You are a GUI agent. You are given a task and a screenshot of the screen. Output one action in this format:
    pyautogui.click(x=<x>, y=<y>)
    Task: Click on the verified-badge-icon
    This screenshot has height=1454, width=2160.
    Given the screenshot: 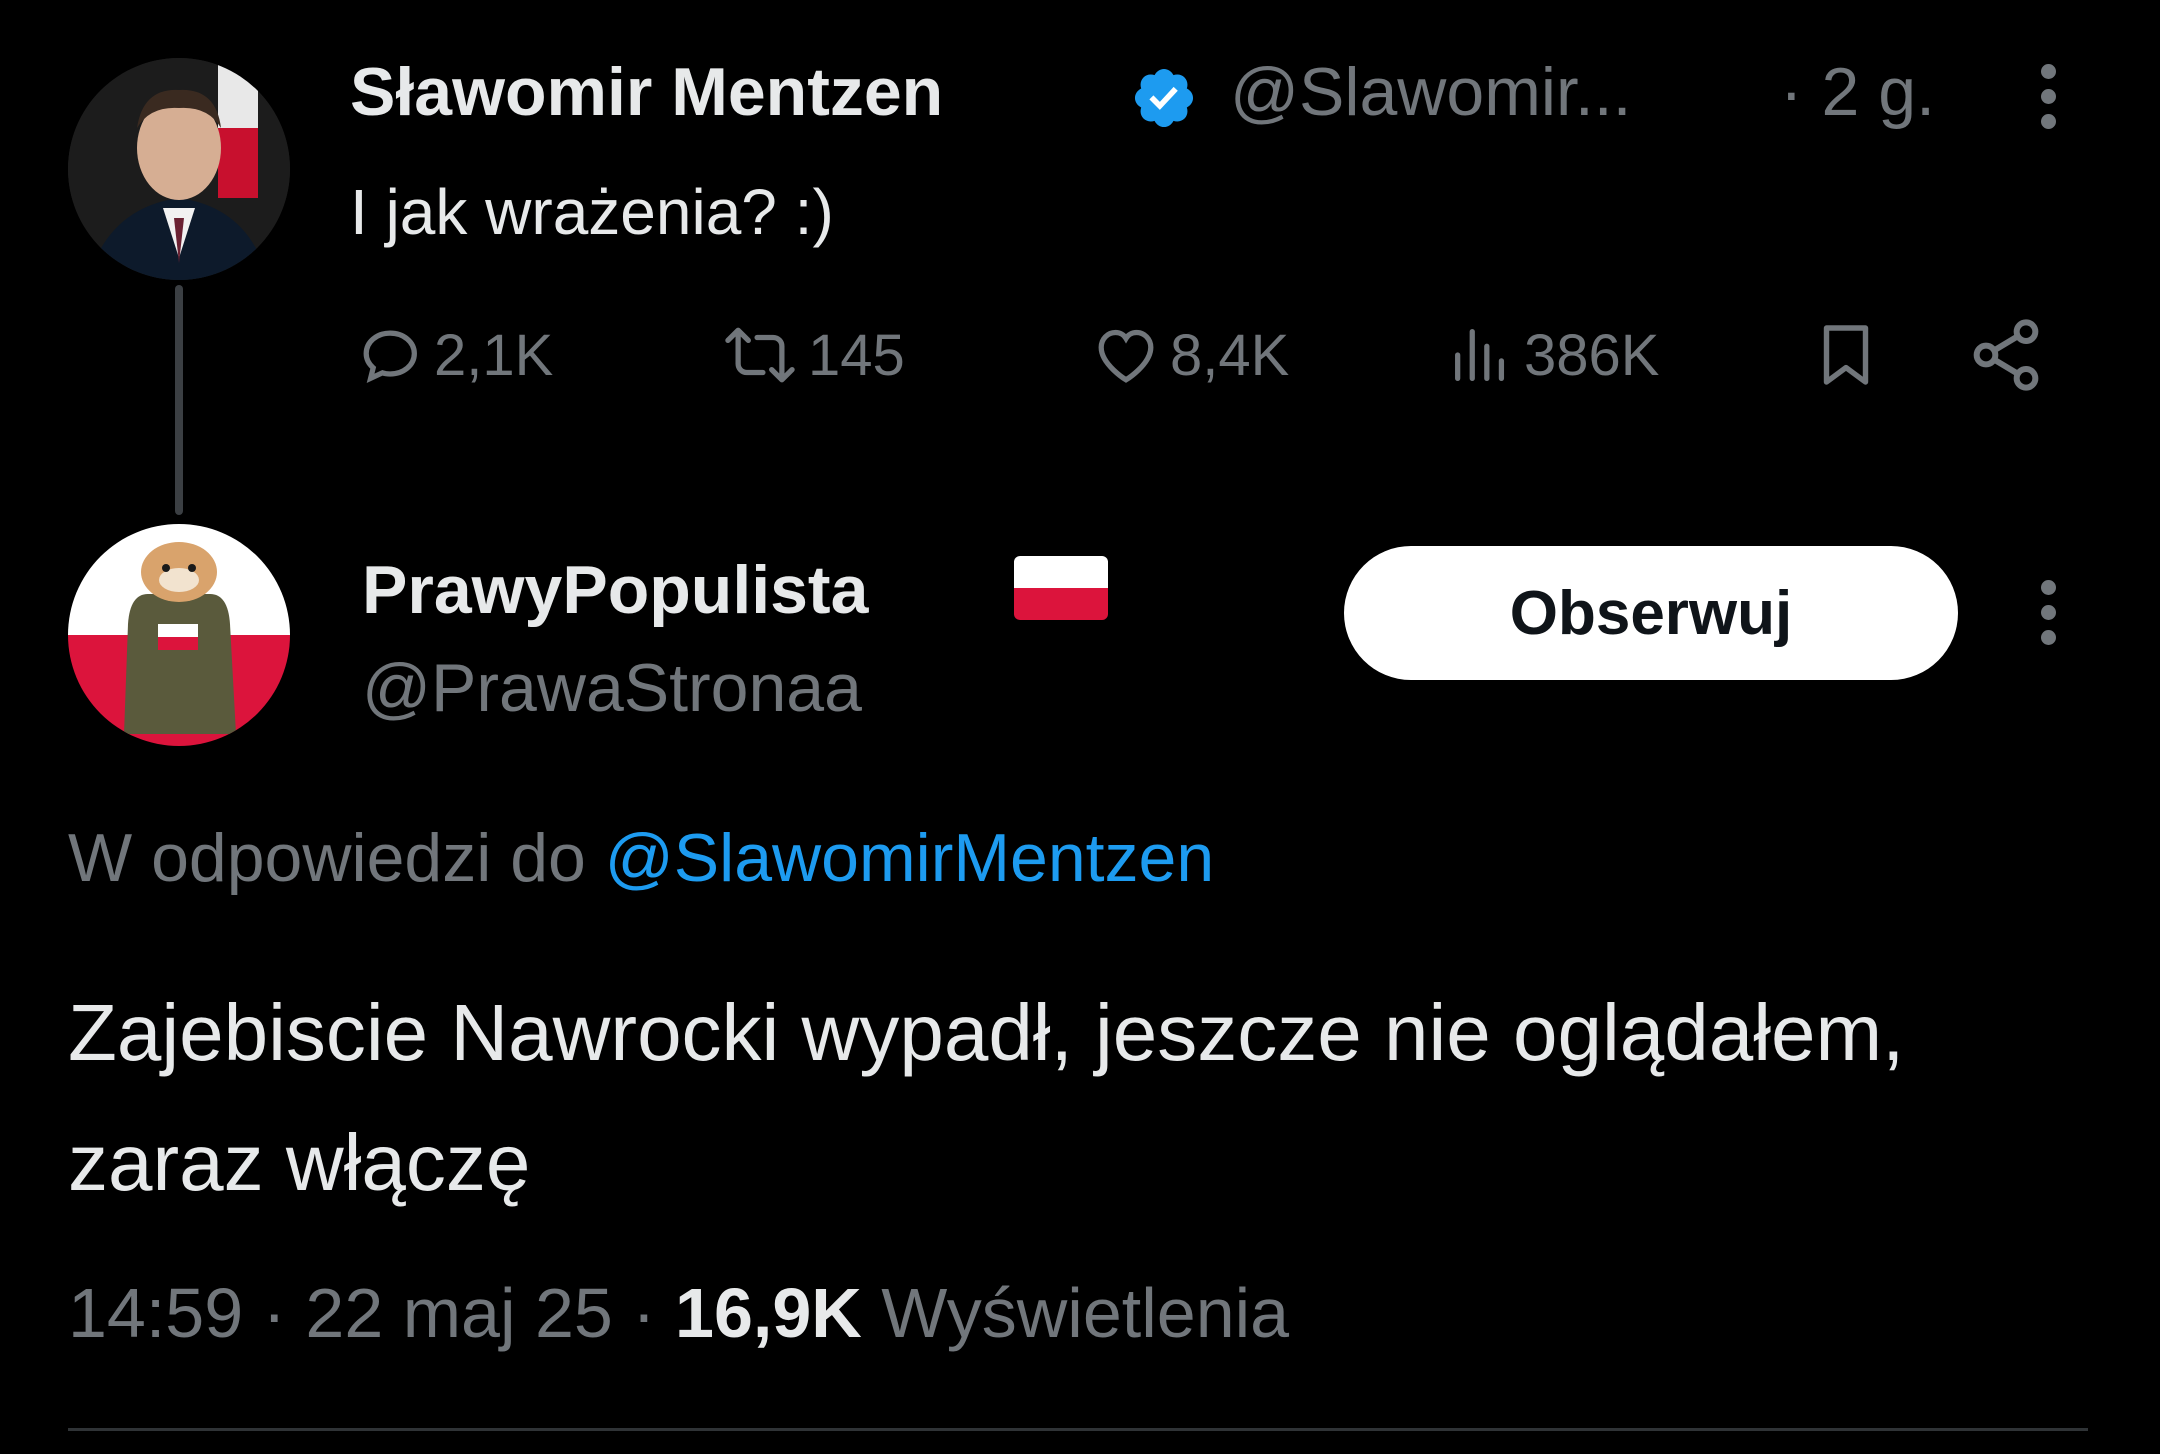 What is the action you would take?
    pyautogui.click(x=1164, y=98)
    